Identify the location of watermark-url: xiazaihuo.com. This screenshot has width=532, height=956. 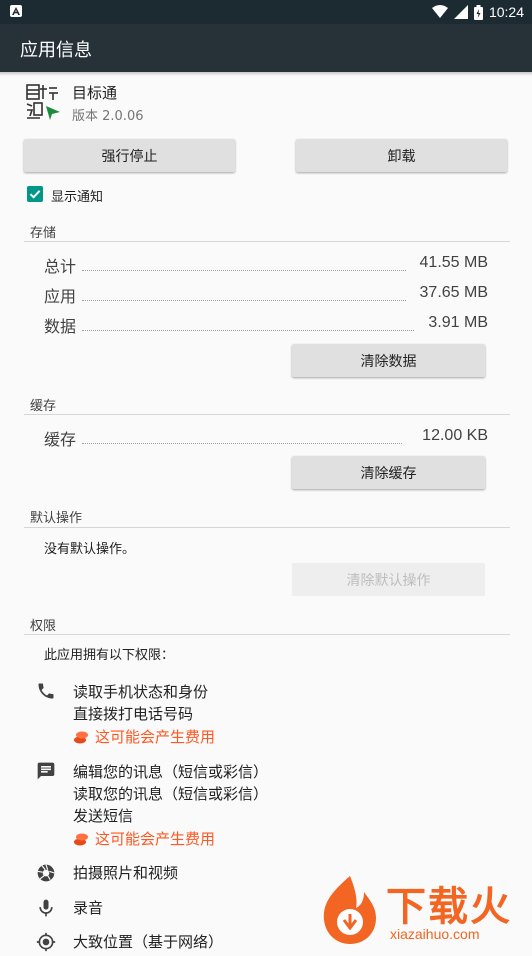
(435, 934).